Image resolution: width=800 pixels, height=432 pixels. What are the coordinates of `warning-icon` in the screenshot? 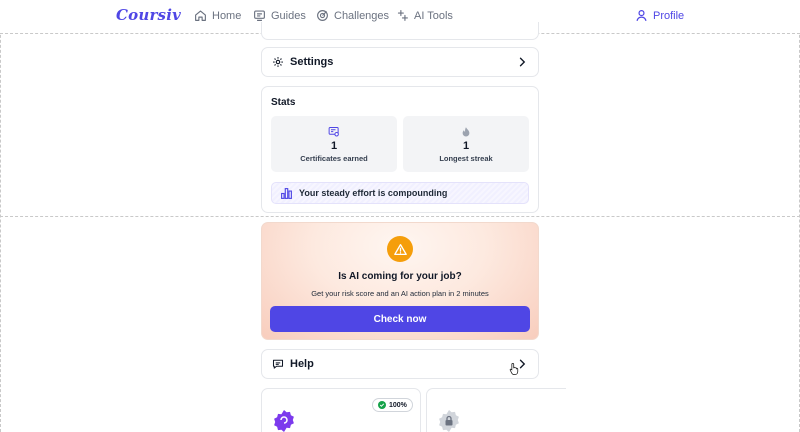 It's located at (400, 249).